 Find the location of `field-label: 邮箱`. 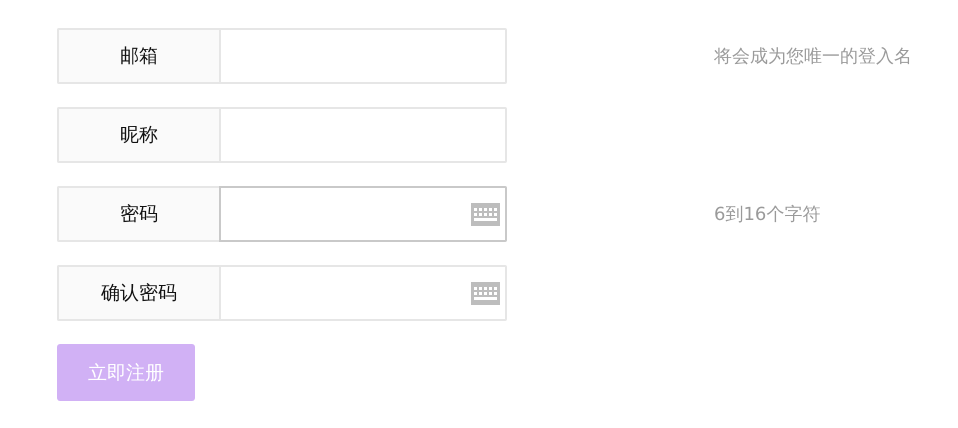

field-label: 邮箱 is located at coordinates (138, 56).